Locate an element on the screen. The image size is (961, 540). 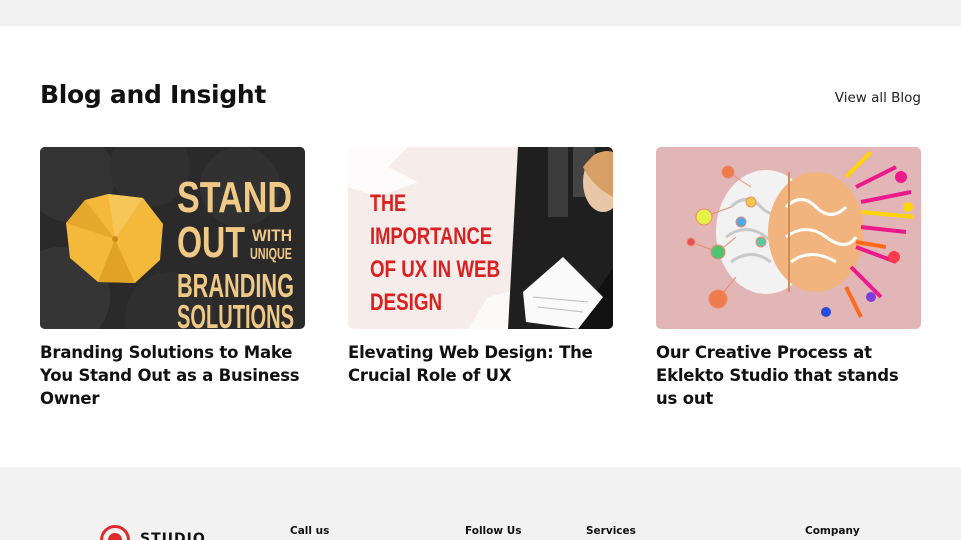
image-text-design: DESIGN is located at coordinates (406, 302).